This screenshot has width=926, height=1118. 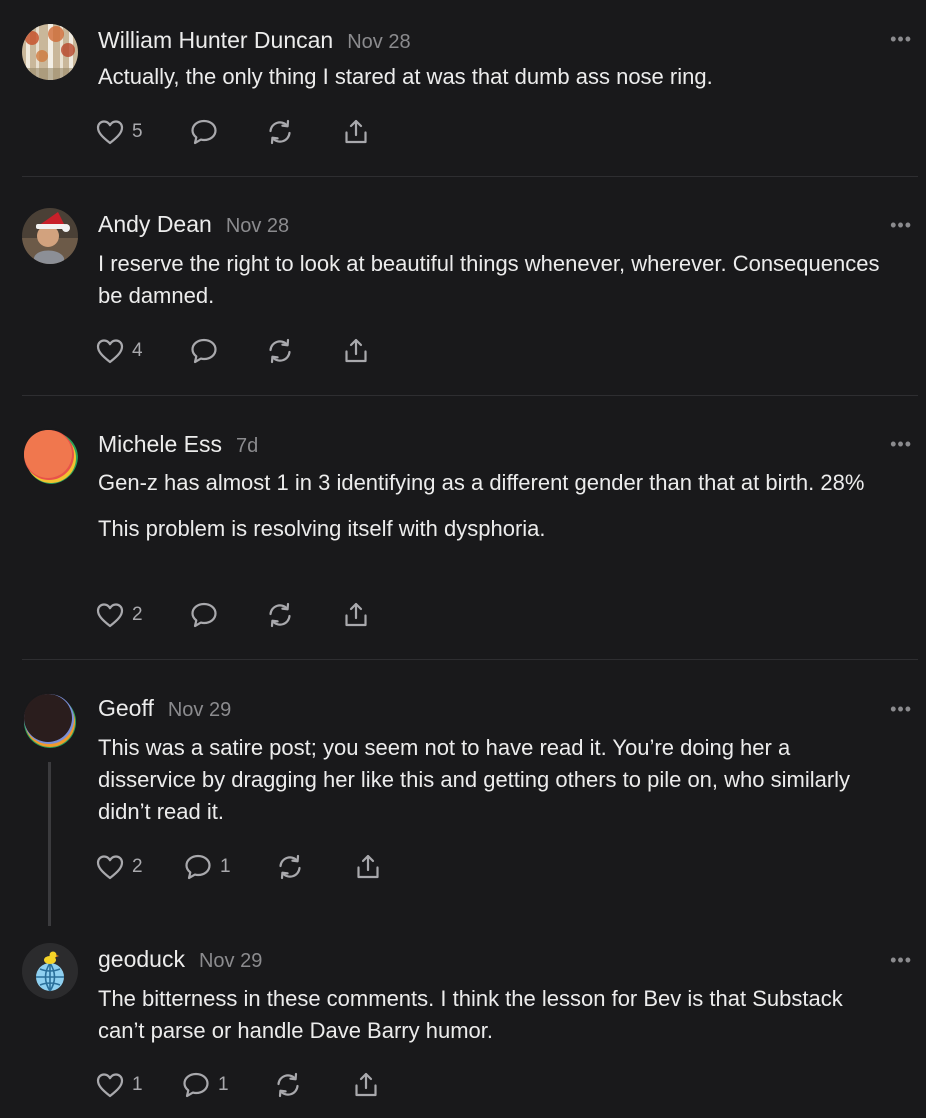 I want to click on like-button: 1, so click(x=119, y=1085).